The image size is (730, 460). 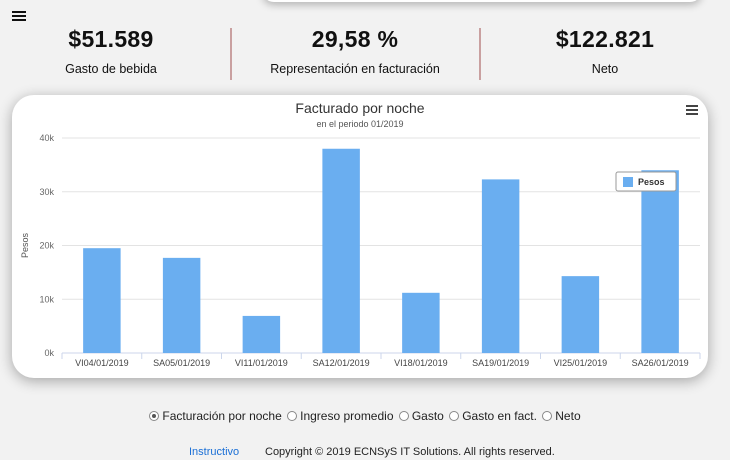 What do you see at coordinates (660, 363) in the screenshot?
I see `x-tick-label: SA26/01/2019` at bounding box center [660, 363].